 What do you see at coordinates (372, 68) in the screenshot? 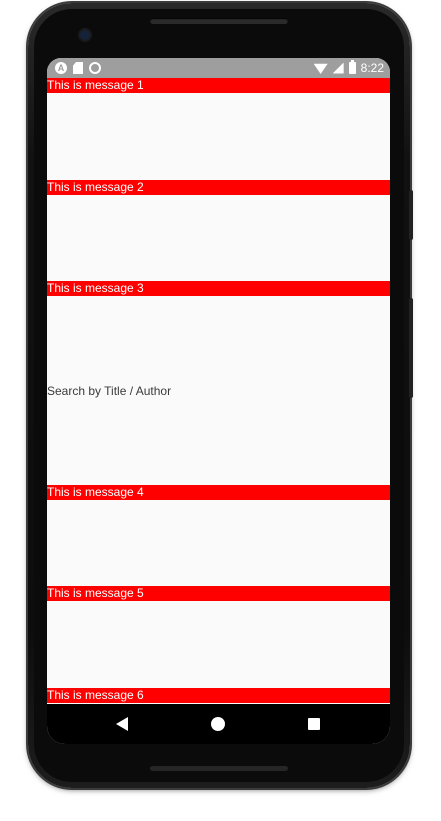
I see `status-time: 8:22` at bounding box center [372, 68].